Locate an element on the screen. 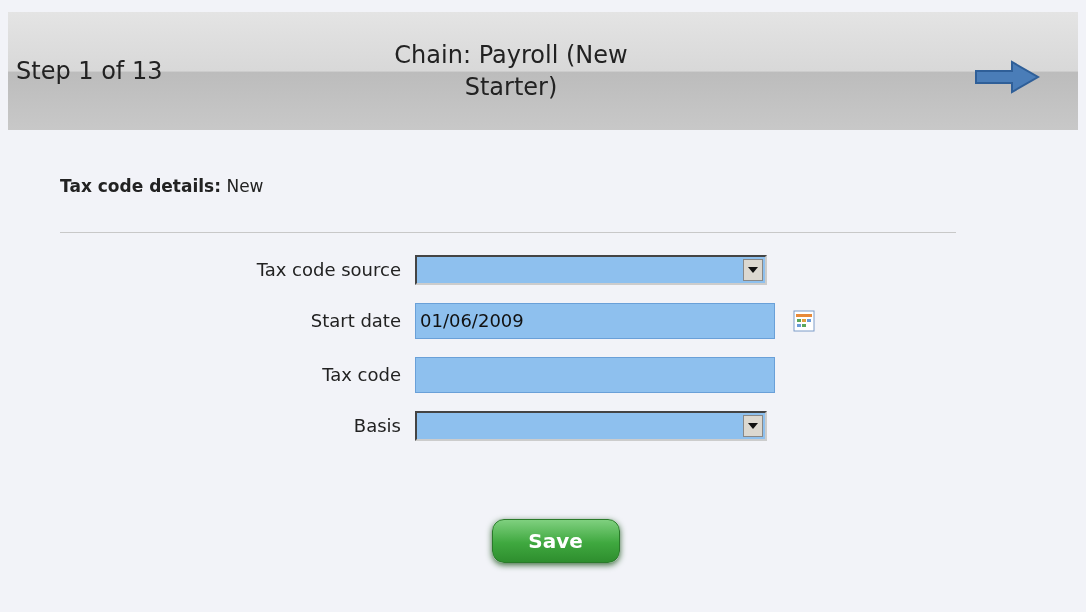 Image resolution: width=1086 pixels, height=612 pixels. field-label: Tax code is located at coordinates (361, 375).